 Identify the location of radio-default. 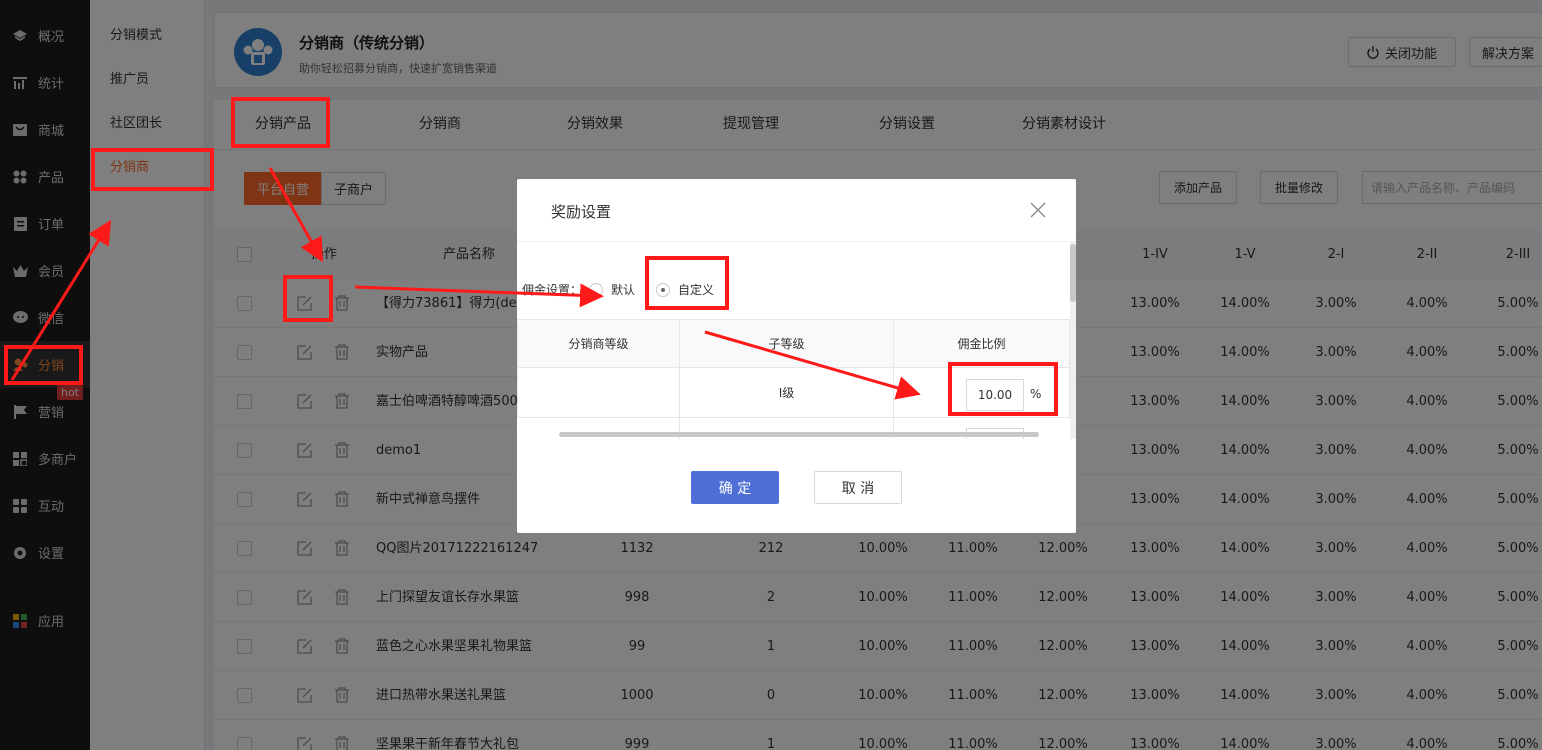
(596, 290).